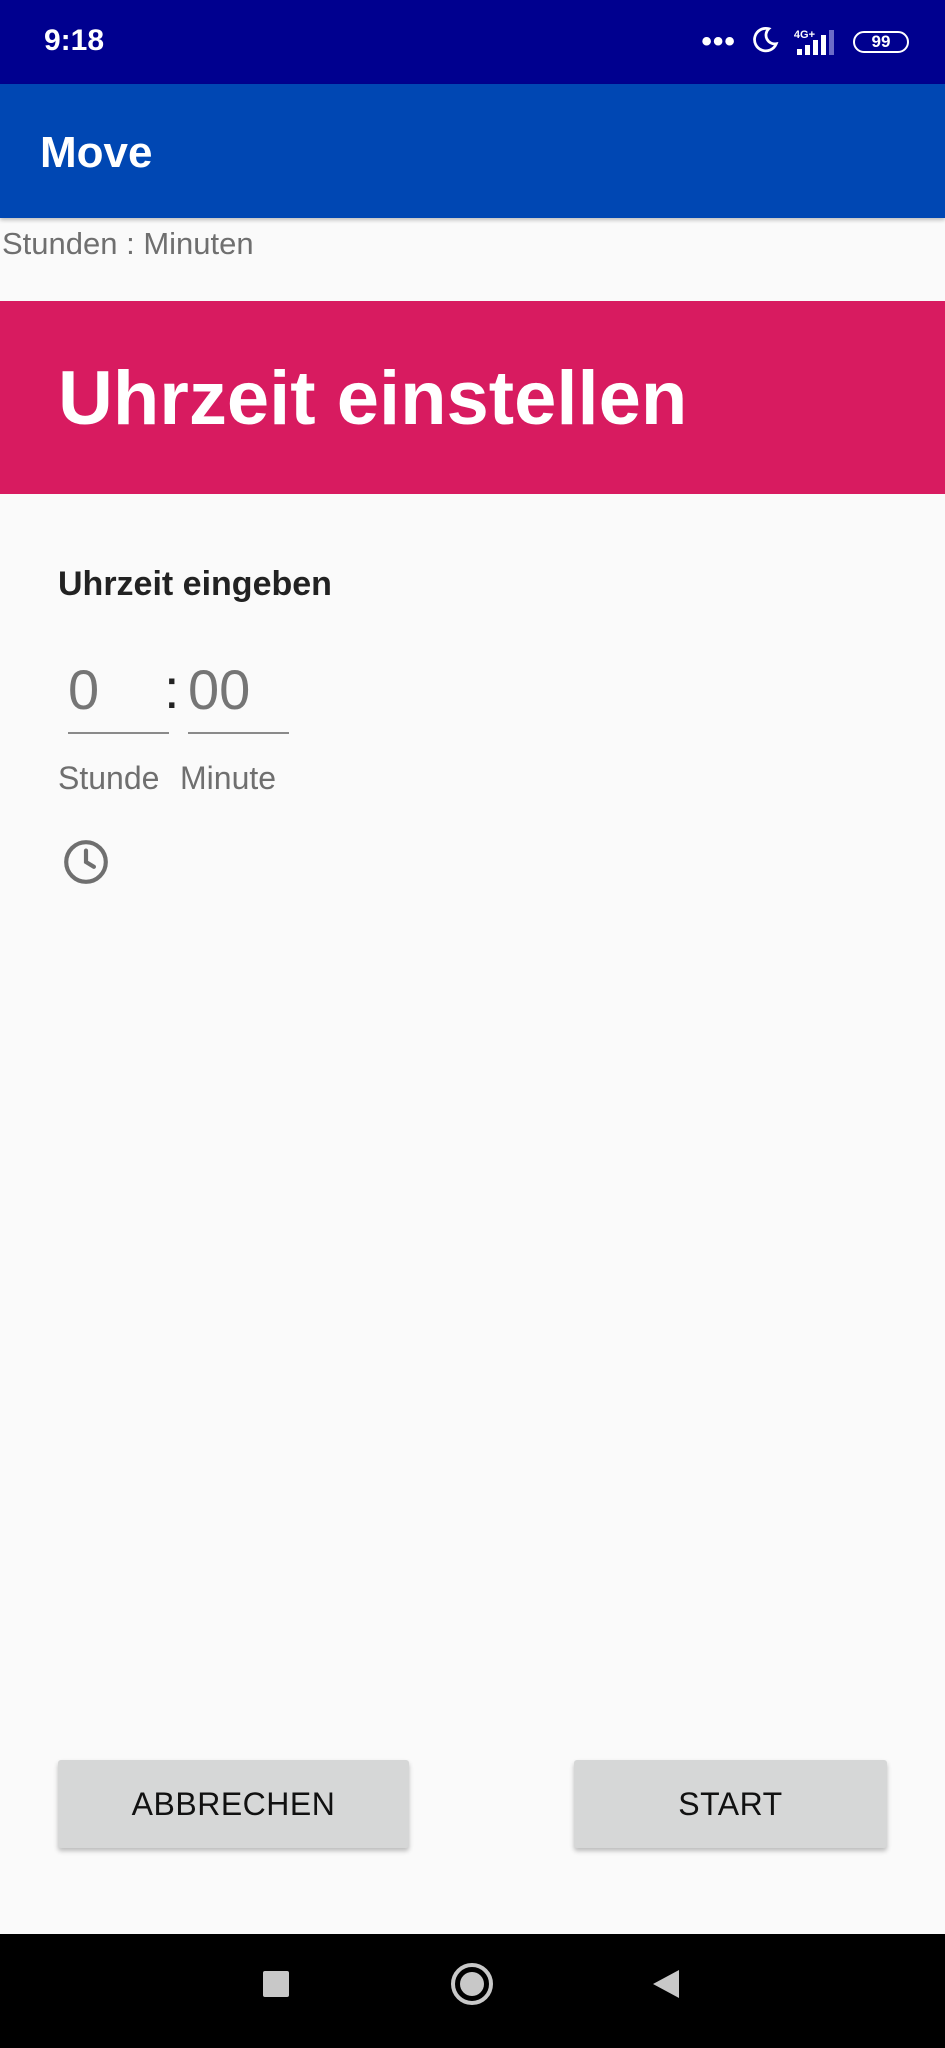 This screenshot has width=945, height=2048. I want to click on signal-icon: 4G+, so click(816, 42).